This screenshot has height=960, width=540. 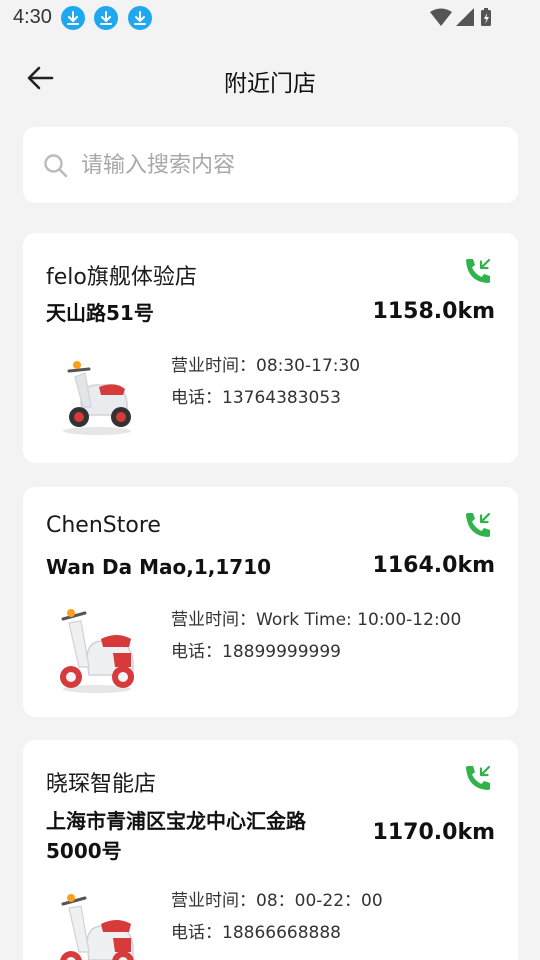 What do you see at coordinates (277, 901) in the screenshot?
I see `store-hours: 营业时间：08：00-22：00` at bounding box center [277, 901].